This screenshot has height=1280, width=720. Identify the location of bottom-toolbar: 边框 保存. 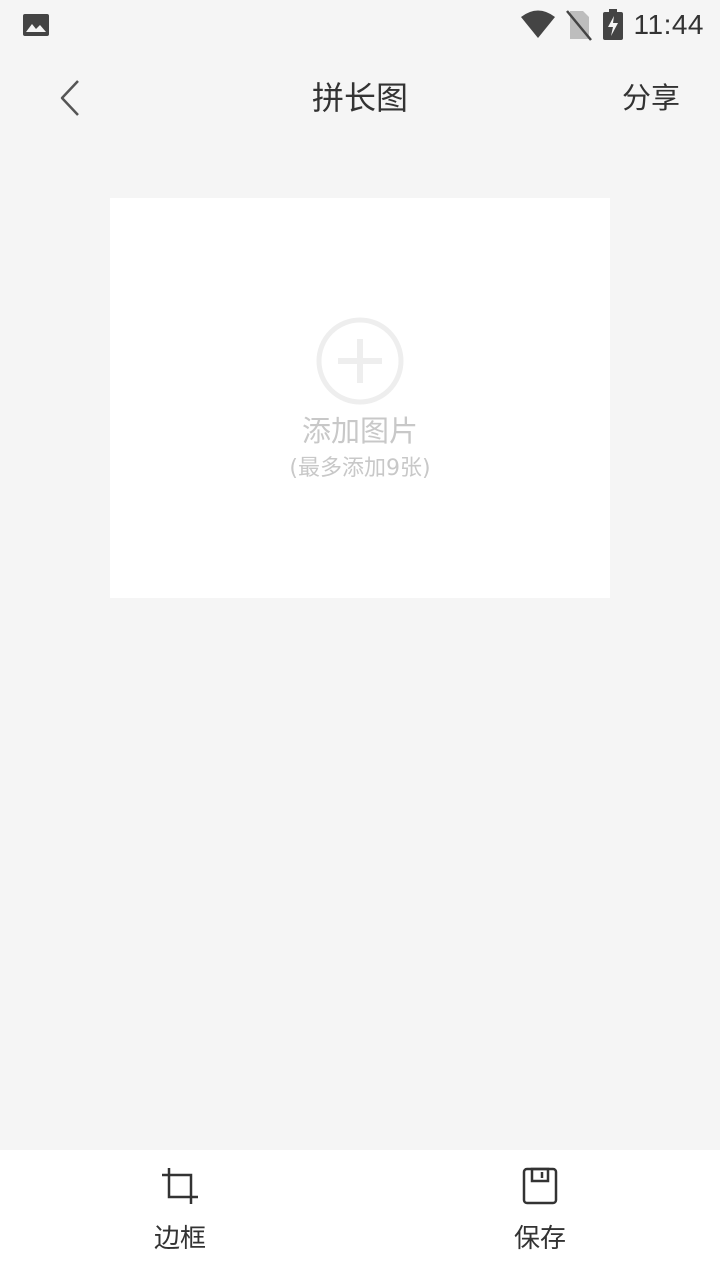
(360, 1215).